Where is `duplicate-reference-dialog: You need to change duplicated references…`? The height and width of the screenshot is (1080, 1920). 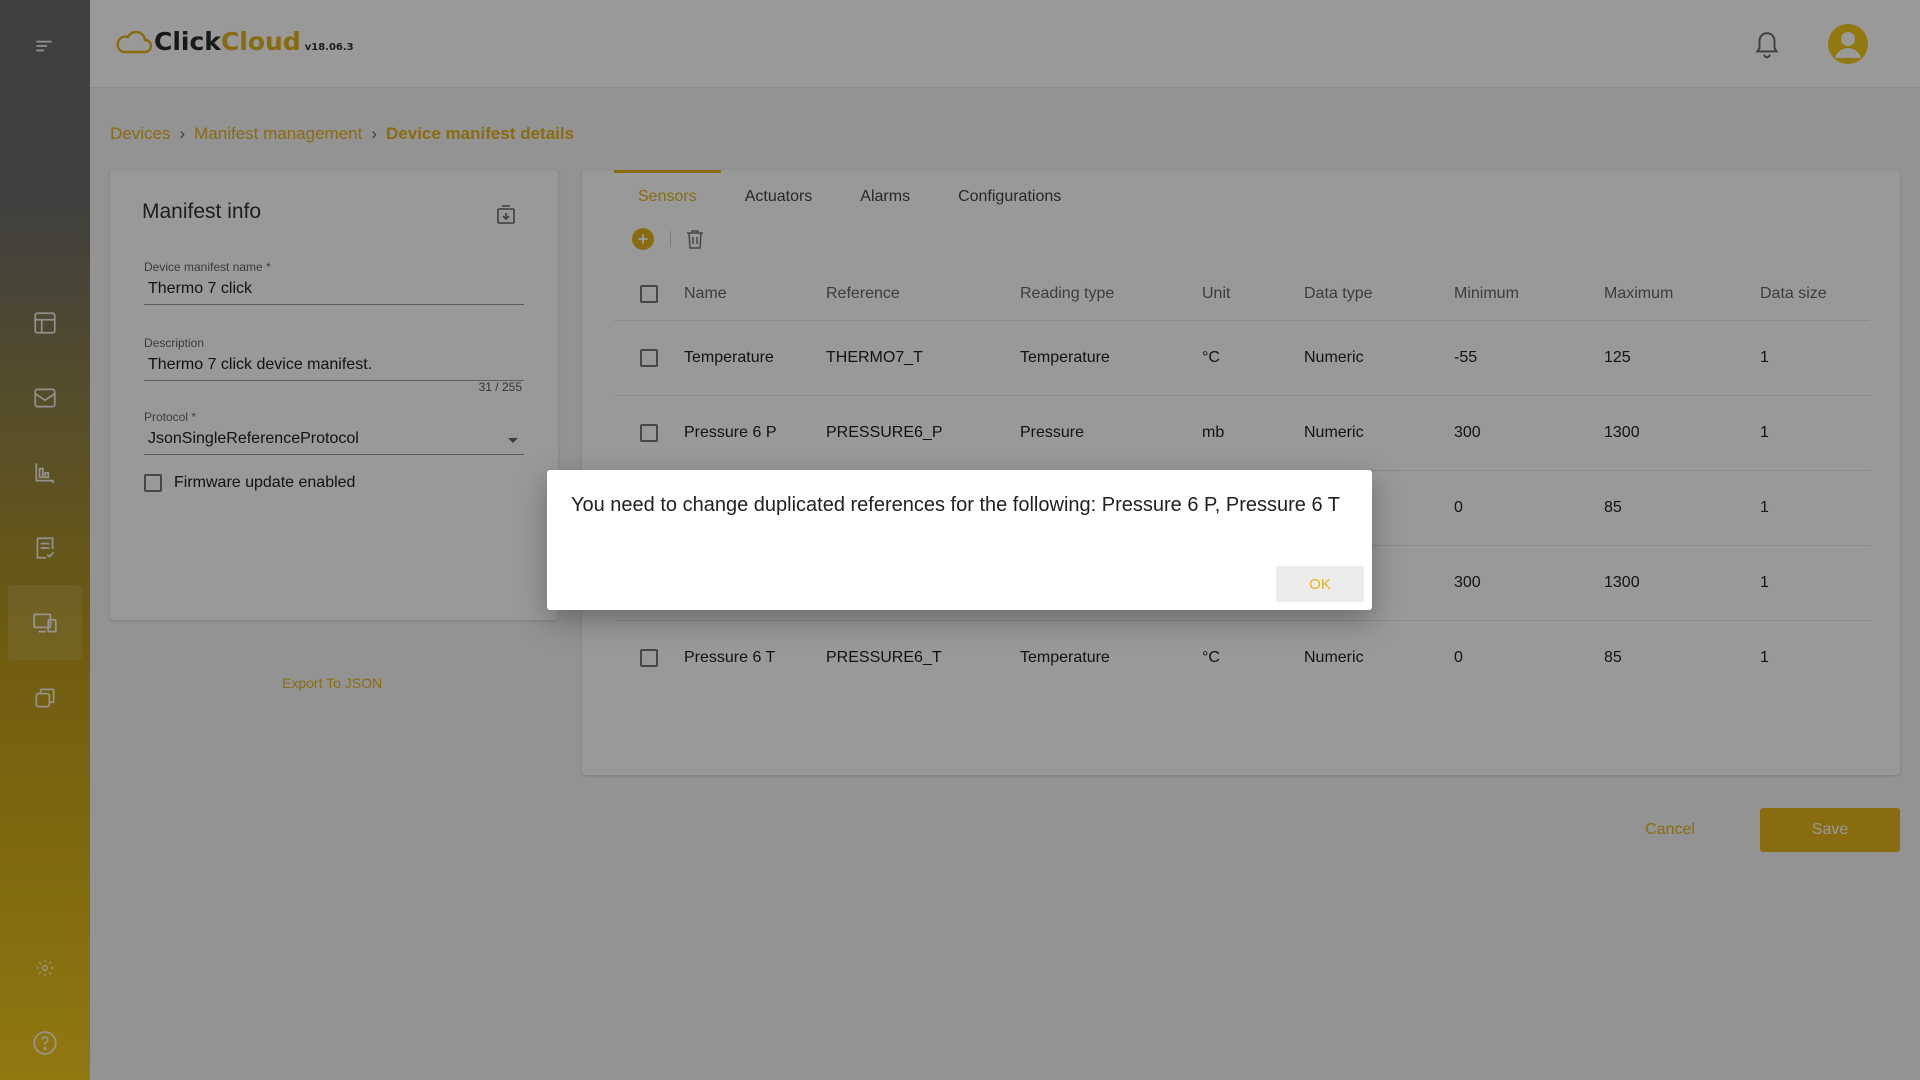
duplicate-reference-dialog: You need to change duplicated references… is located at coordinates (959, 540).